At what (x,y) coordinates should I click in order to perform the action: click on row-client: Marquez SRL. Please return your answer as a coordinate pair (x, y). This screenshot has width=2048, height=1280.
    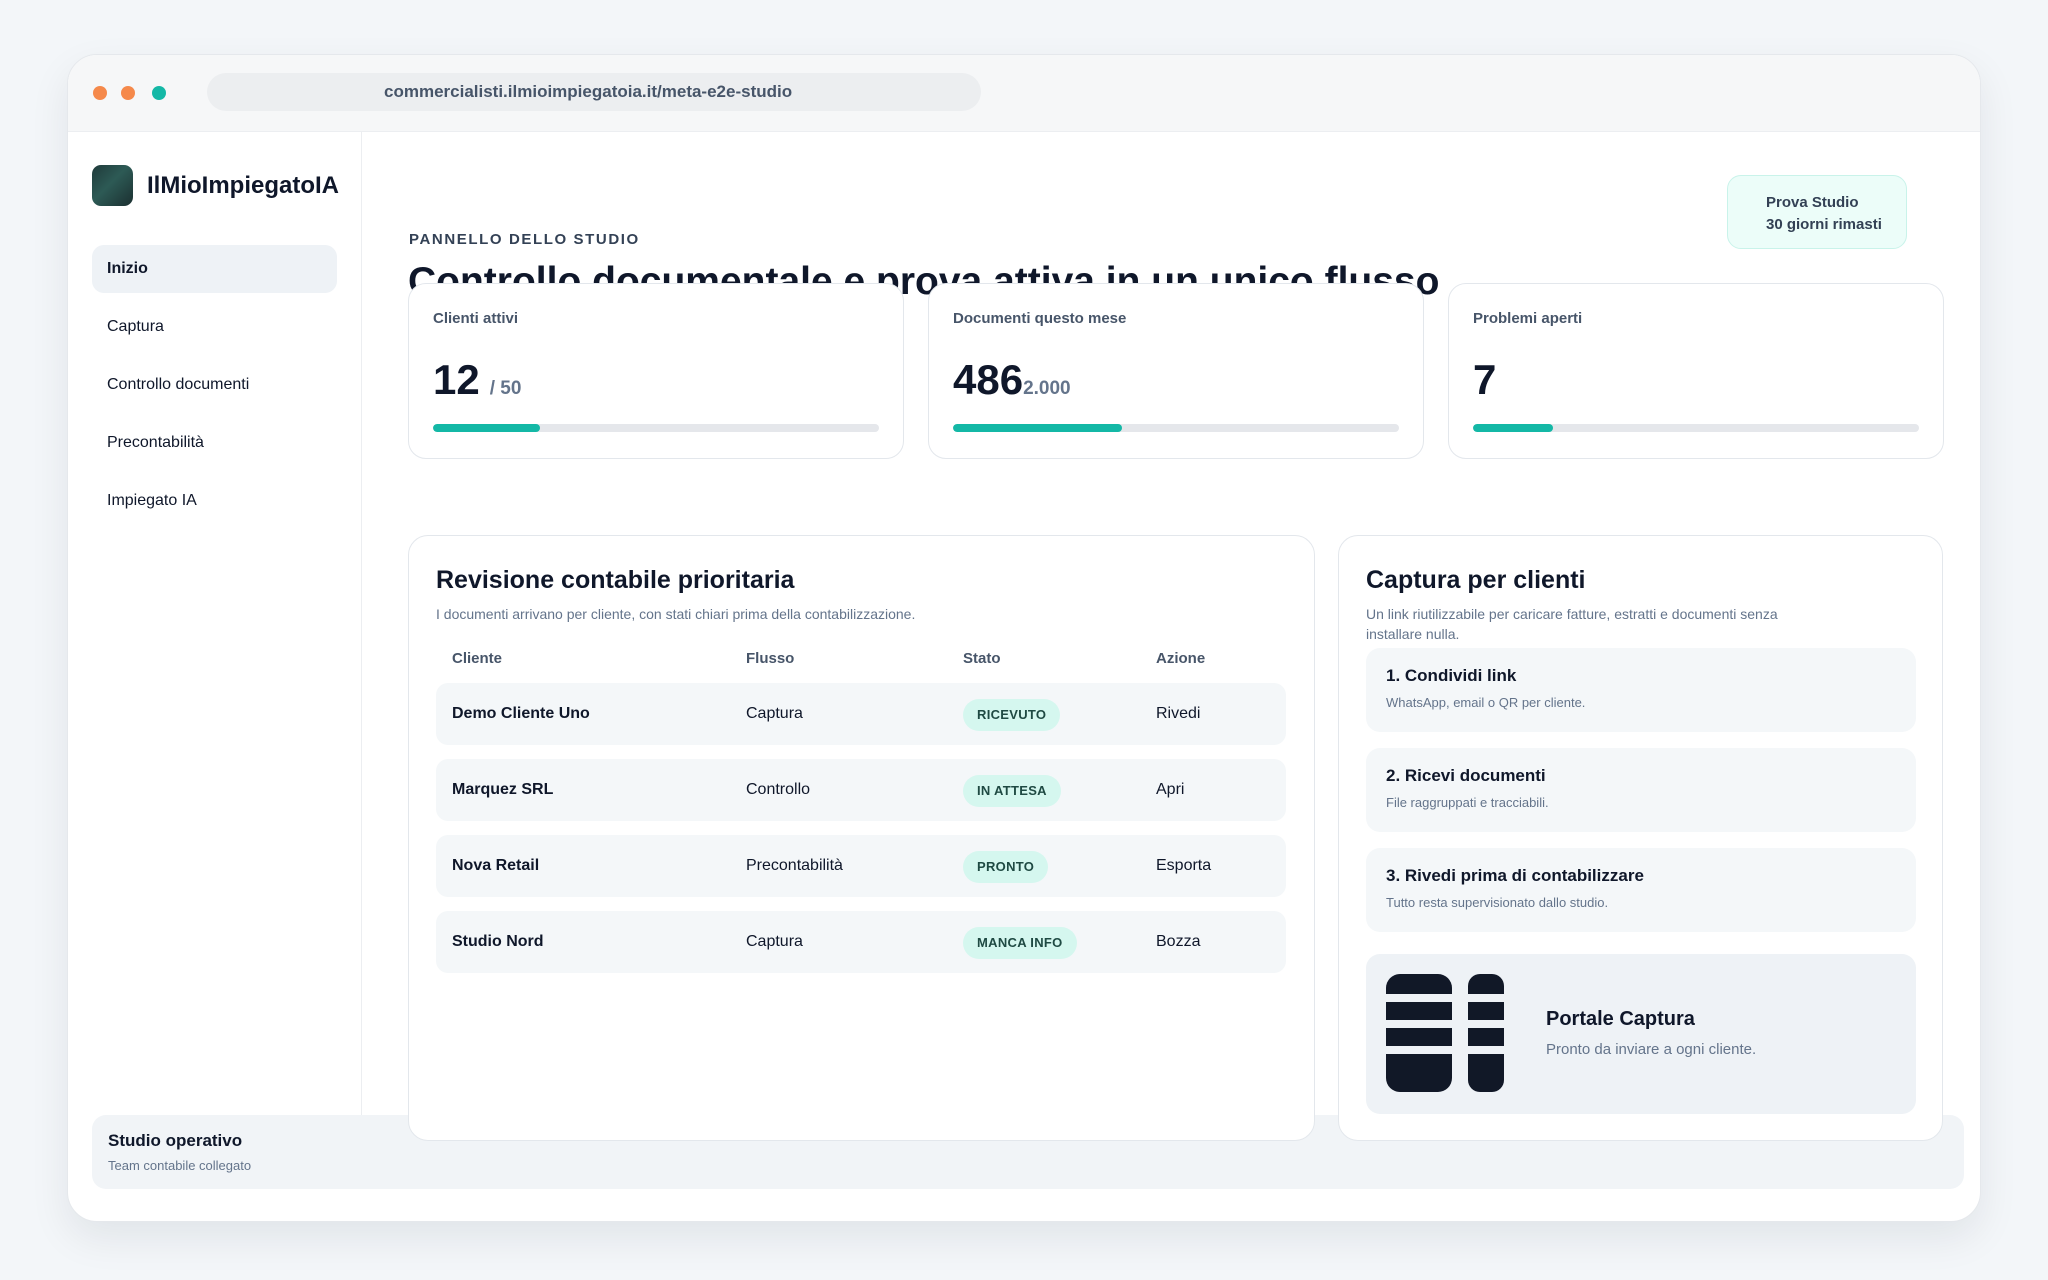
    Looking at the image, I should click on (503, 789).